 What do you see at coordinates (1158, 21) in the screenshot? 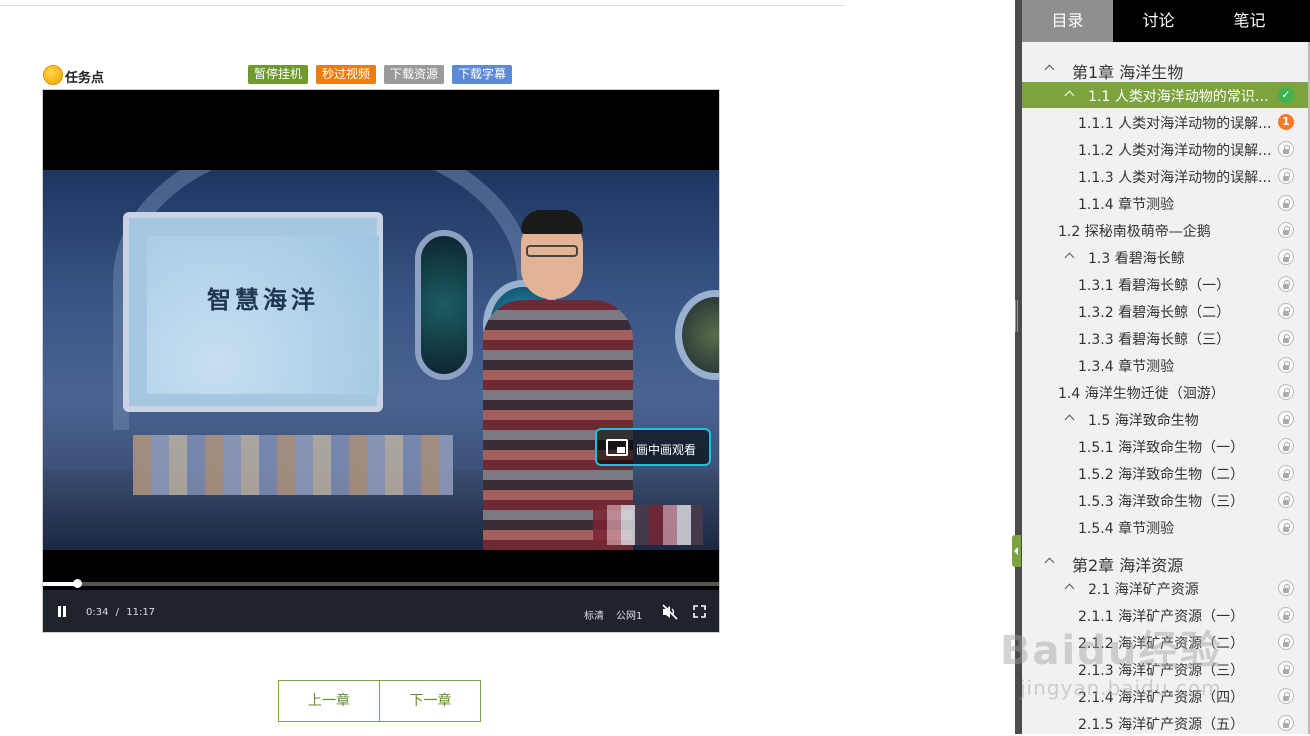
I see `tab-discussion: 讨论` at bounding box center [1158, 21].